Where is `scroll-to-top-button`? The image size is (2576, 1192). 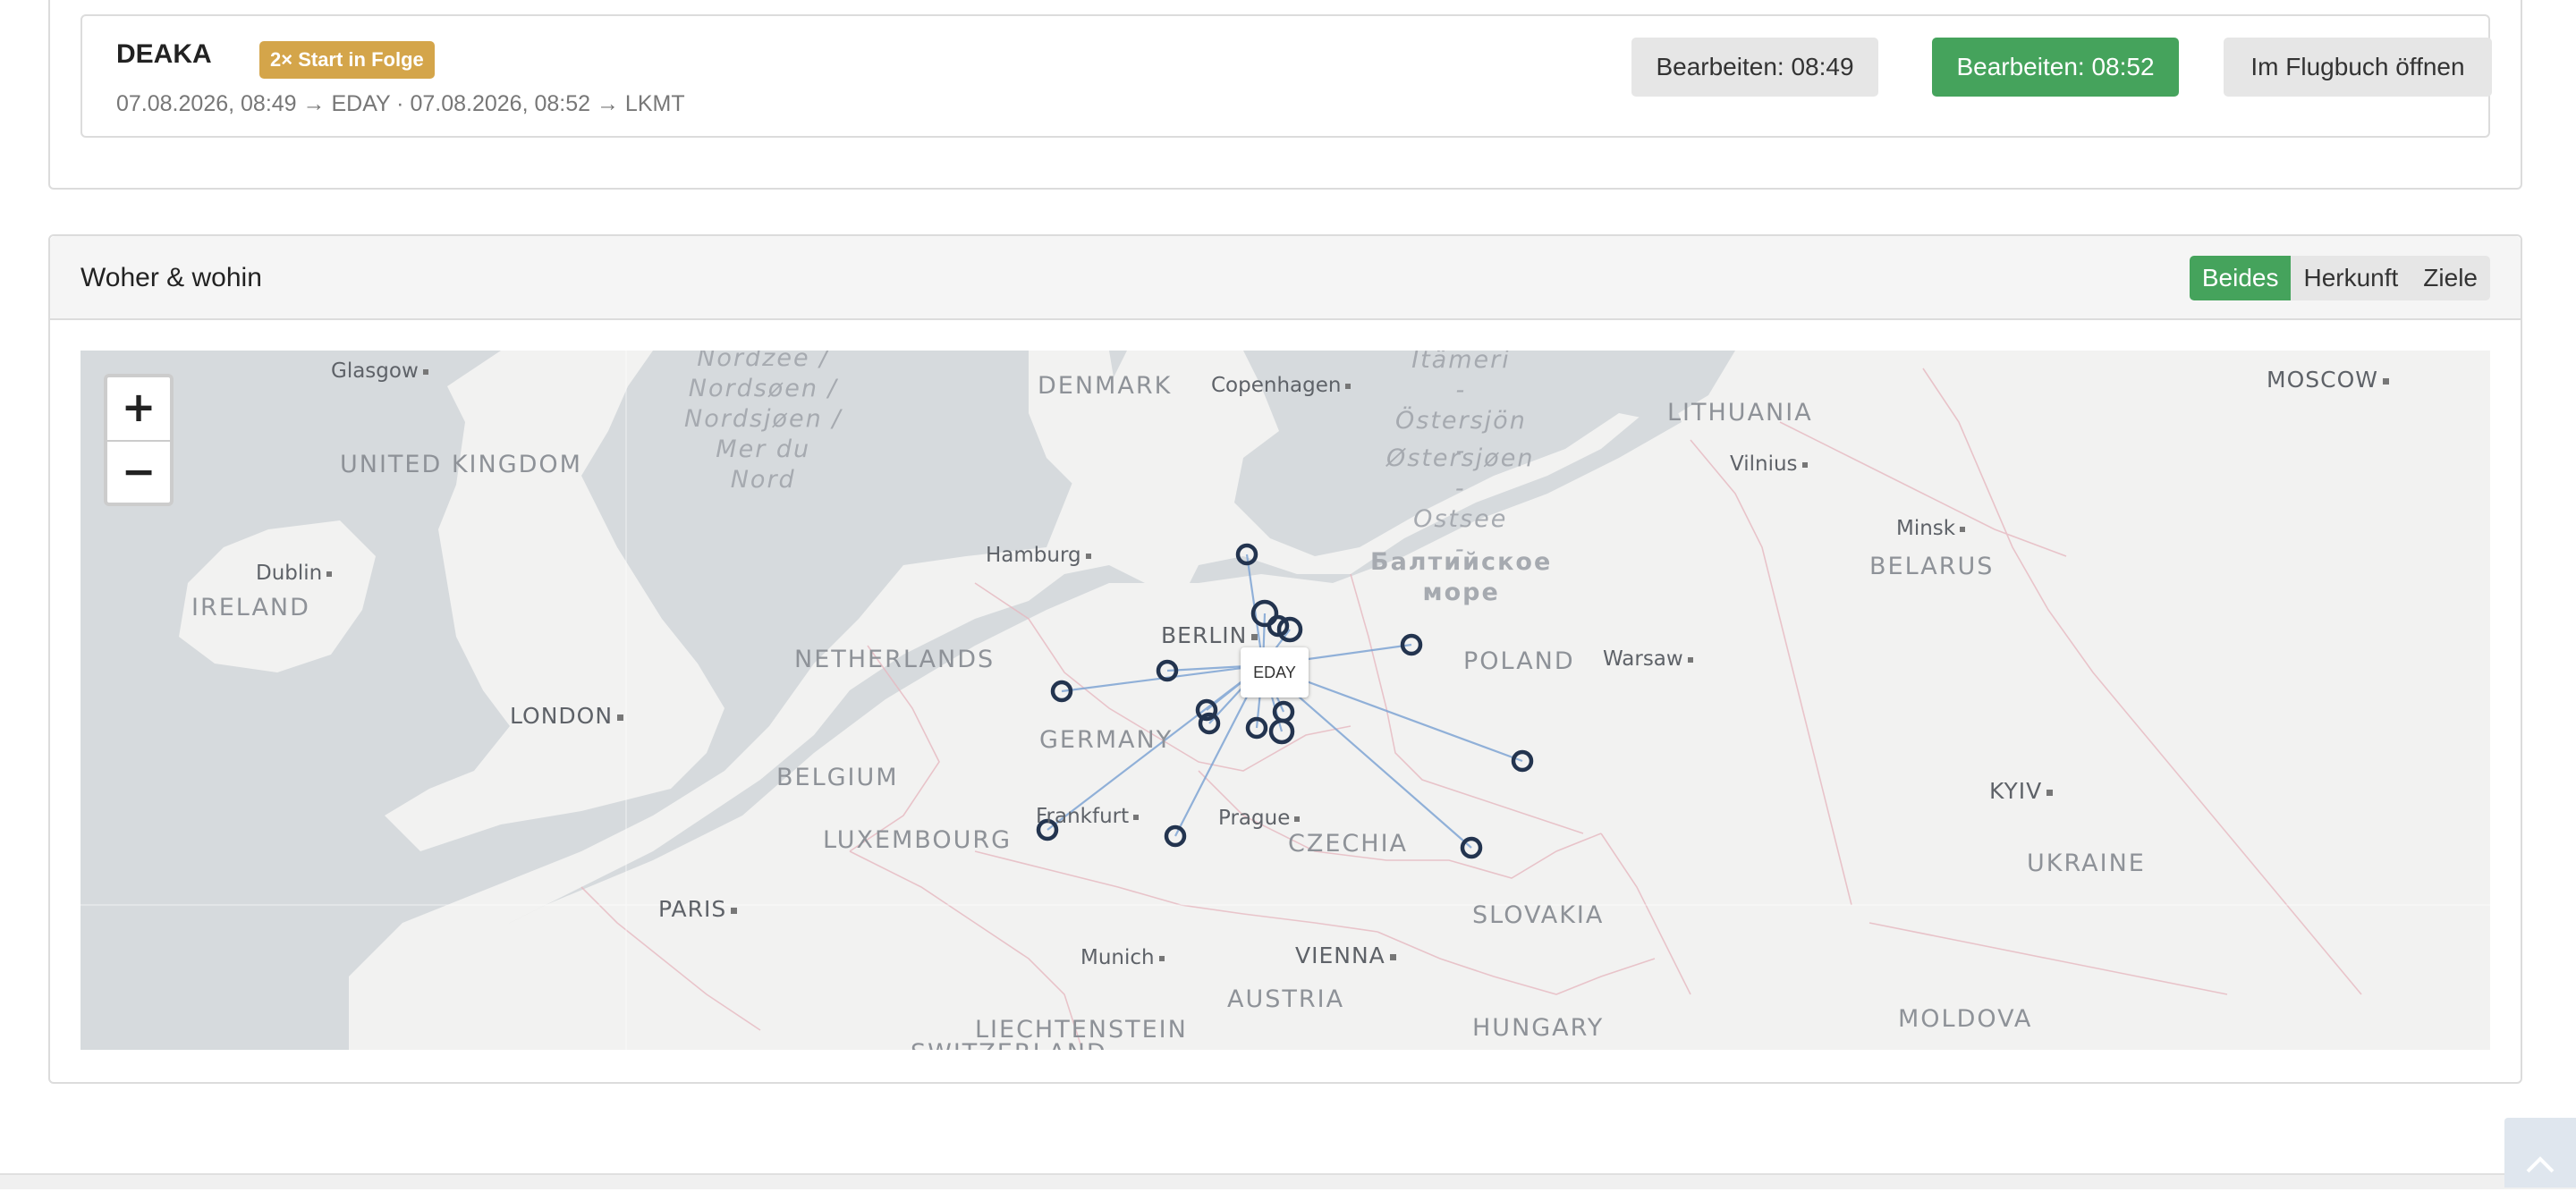
scroll-to-top-button is located at coordinates (2540, 1153).